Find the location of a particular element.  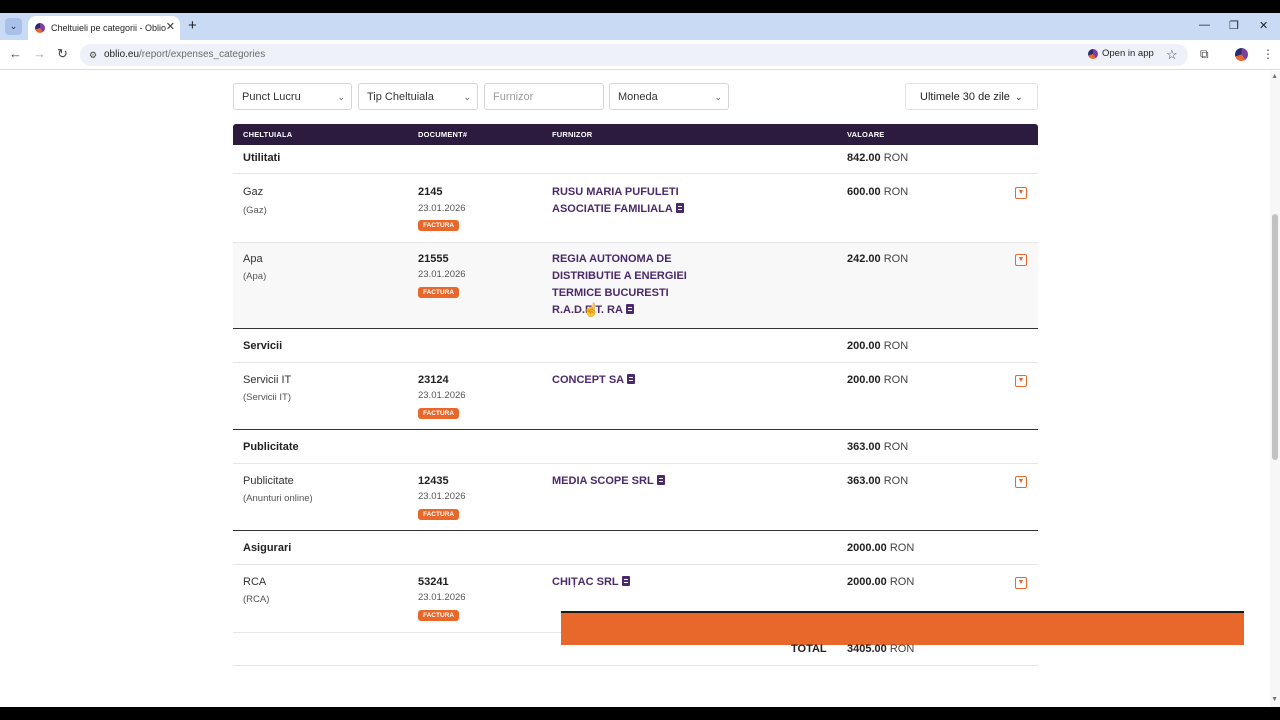

document-number: 53241 is located at coordinates (433, 582).